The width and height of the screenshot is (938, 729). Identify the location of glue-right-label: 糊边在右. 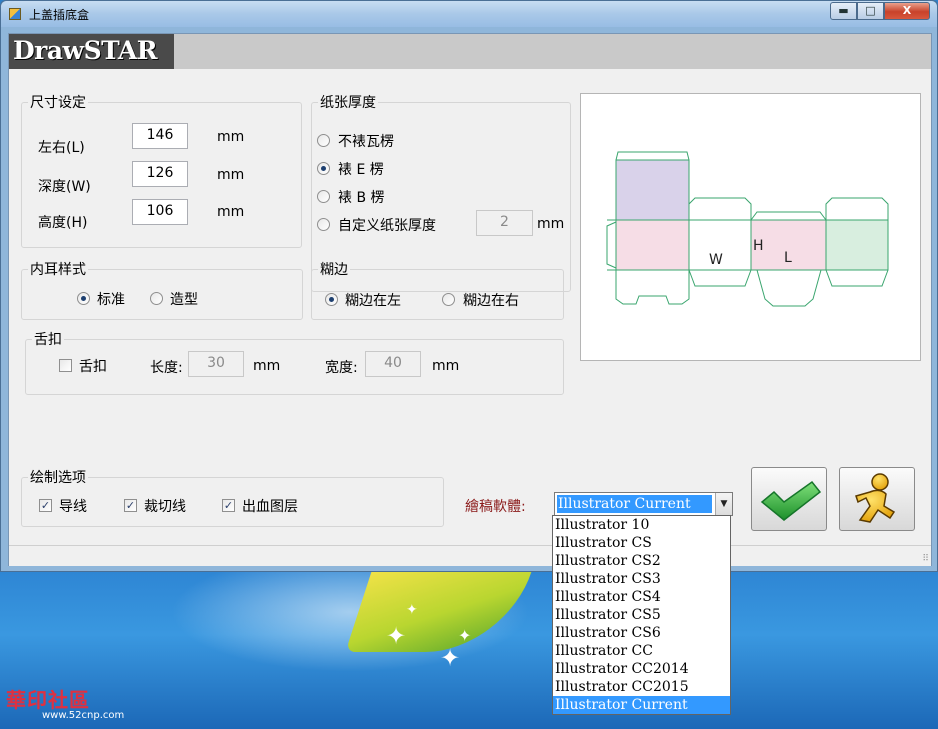
(491, 301).